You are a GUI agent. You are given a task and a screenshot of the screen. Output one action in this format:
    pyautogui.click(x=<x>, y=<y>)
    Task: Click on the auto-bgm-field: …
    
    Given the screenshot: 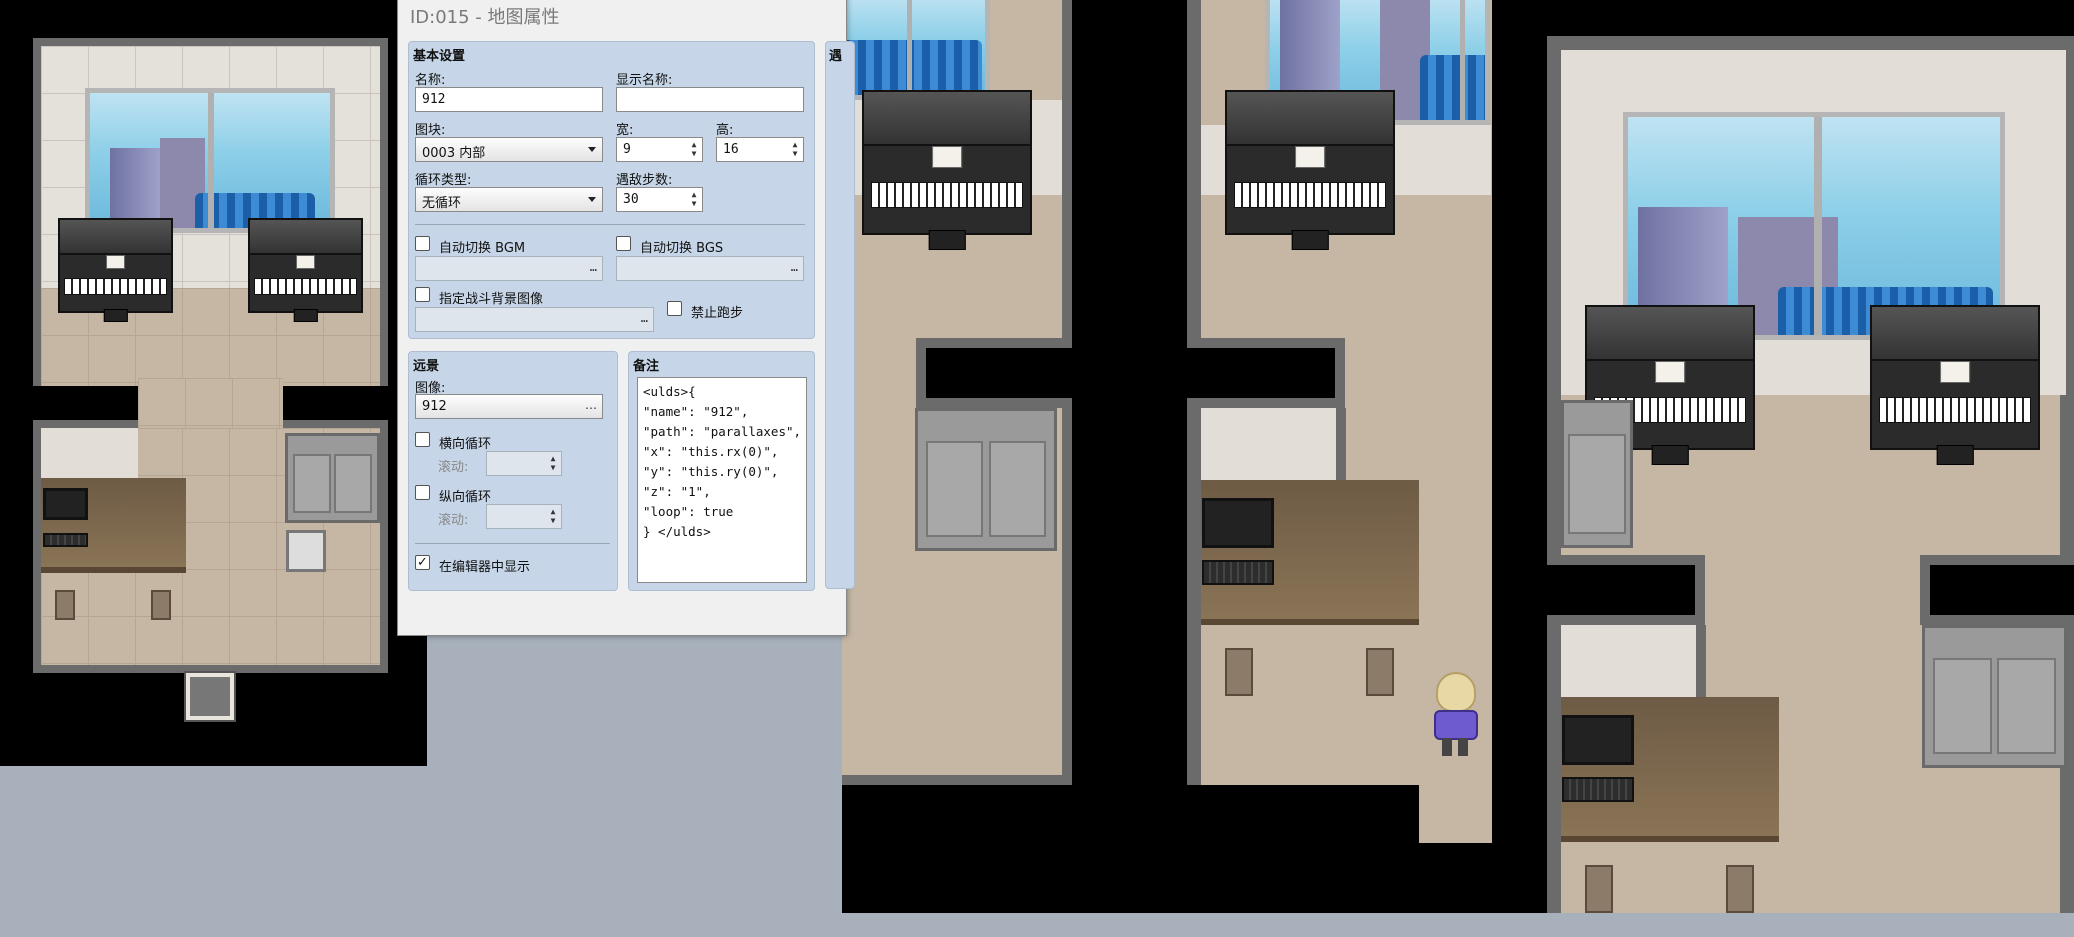 What is the action you would take?
    pyautogui.click(x=509, y=268)
    